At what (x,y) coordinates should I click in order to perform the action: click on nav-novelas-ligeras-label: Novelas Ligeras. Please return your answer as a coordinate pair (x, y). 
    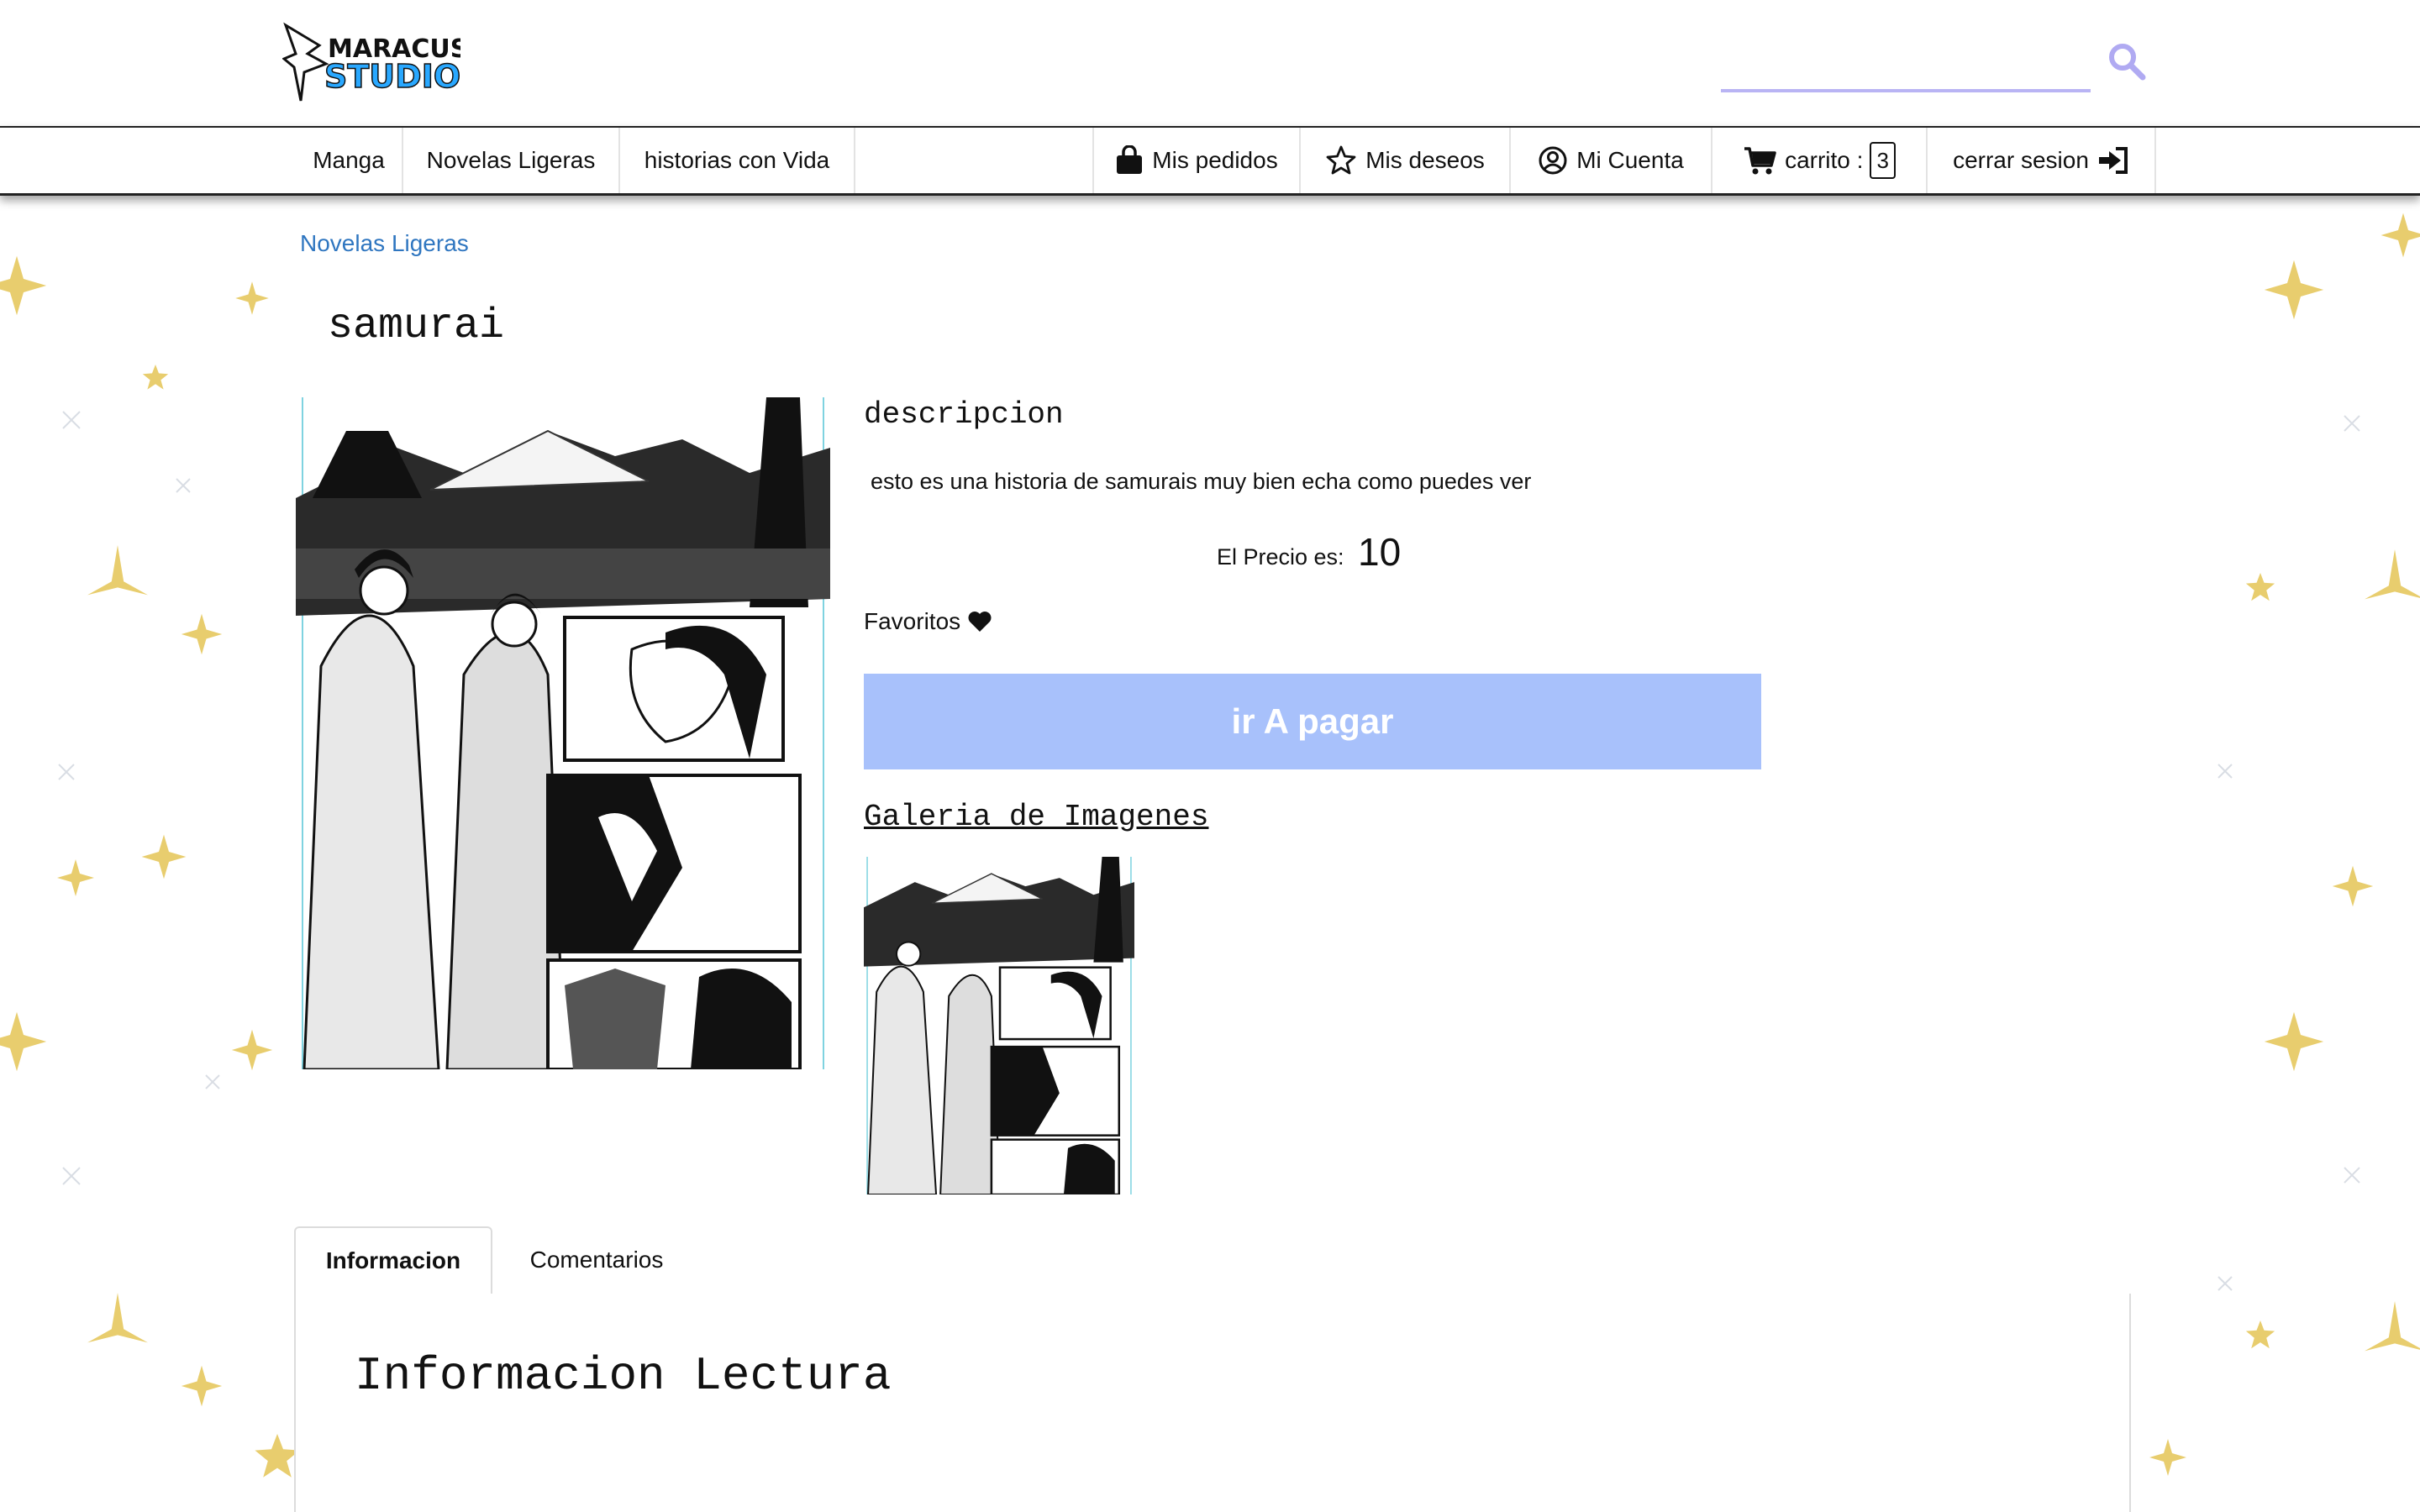
    Looking at the image, I should click on (511, 160).